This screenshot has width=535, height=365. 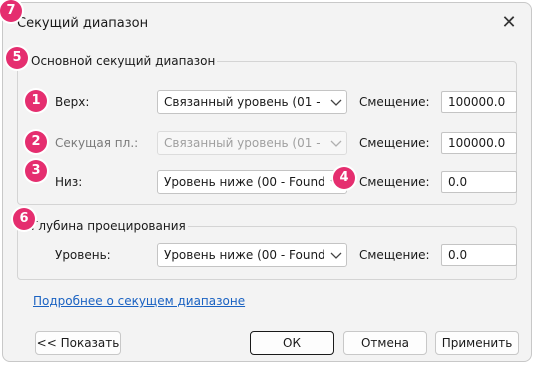 What do you see at coordinates (36, 101) in the screenshot?
I see `callout-badge-1: 1` at bounding box center [36, 101].